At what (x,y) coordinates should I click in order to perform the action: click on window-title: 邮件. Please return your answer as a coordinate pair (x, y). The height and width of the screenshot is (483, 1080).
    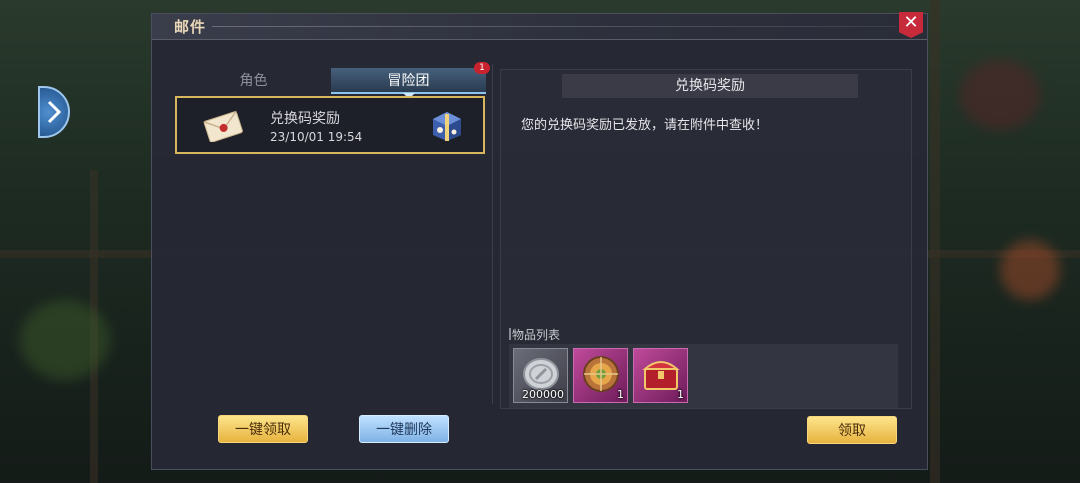
    Looking at the image, I should click on (190, 27).